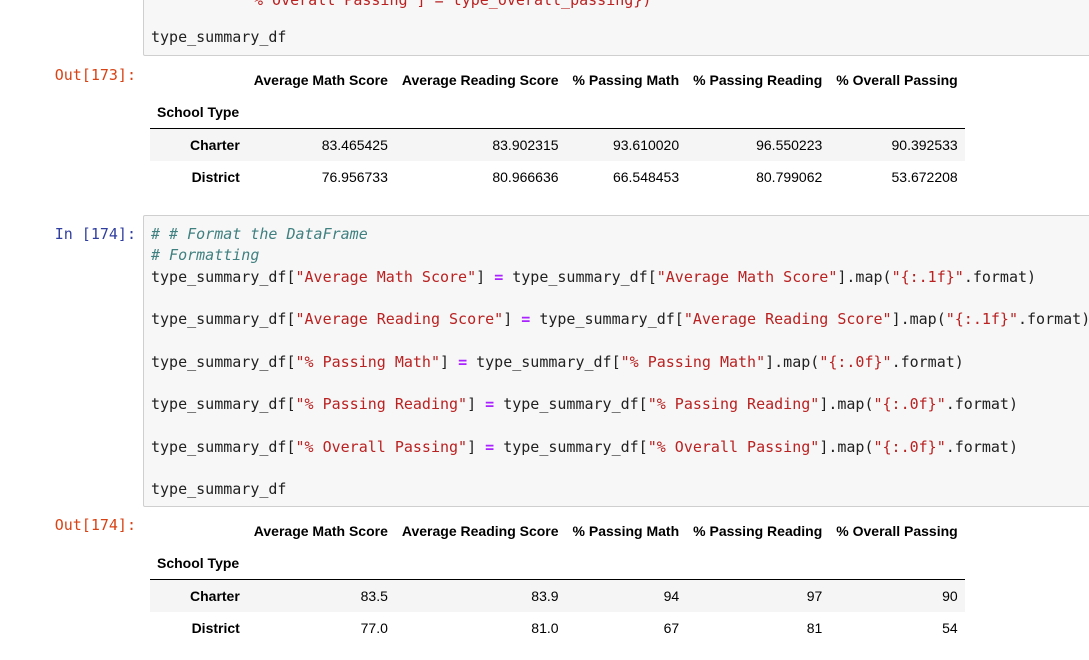 This screenshot has width=1089, height=660. I want to click on table-cell: 80.966636, so click(525, 177).